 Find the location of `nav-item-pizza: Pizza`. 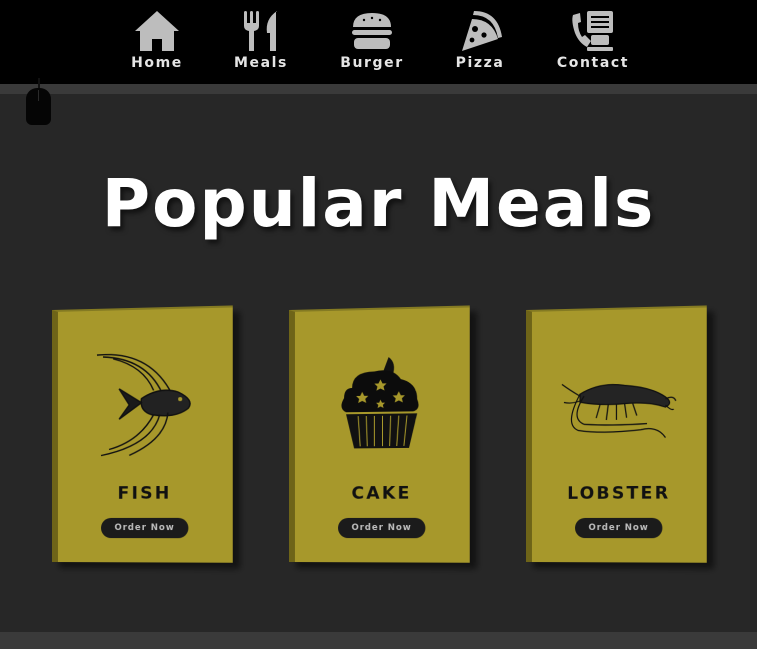

nav-item-pizza: Pizza is located at coordinates (480, 41).